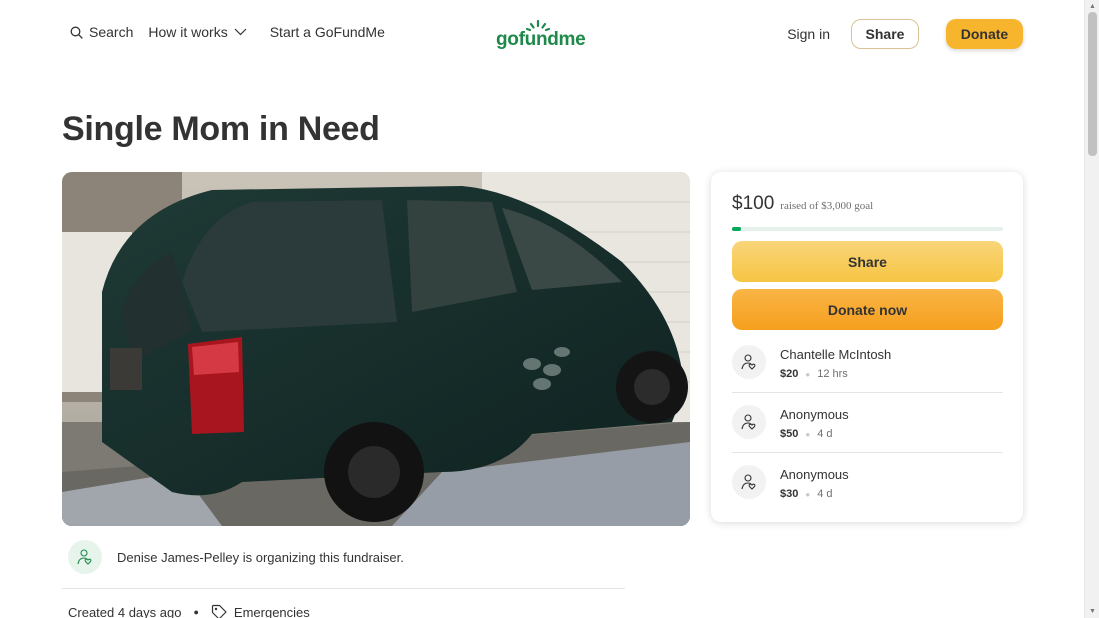 This screenshot has height=618, width=1099. What do you see at coordinates (827, 206) in the screenshot?
I see `raised-goal-text: raised of $3,000 goal` at bounding box center [827, 206].